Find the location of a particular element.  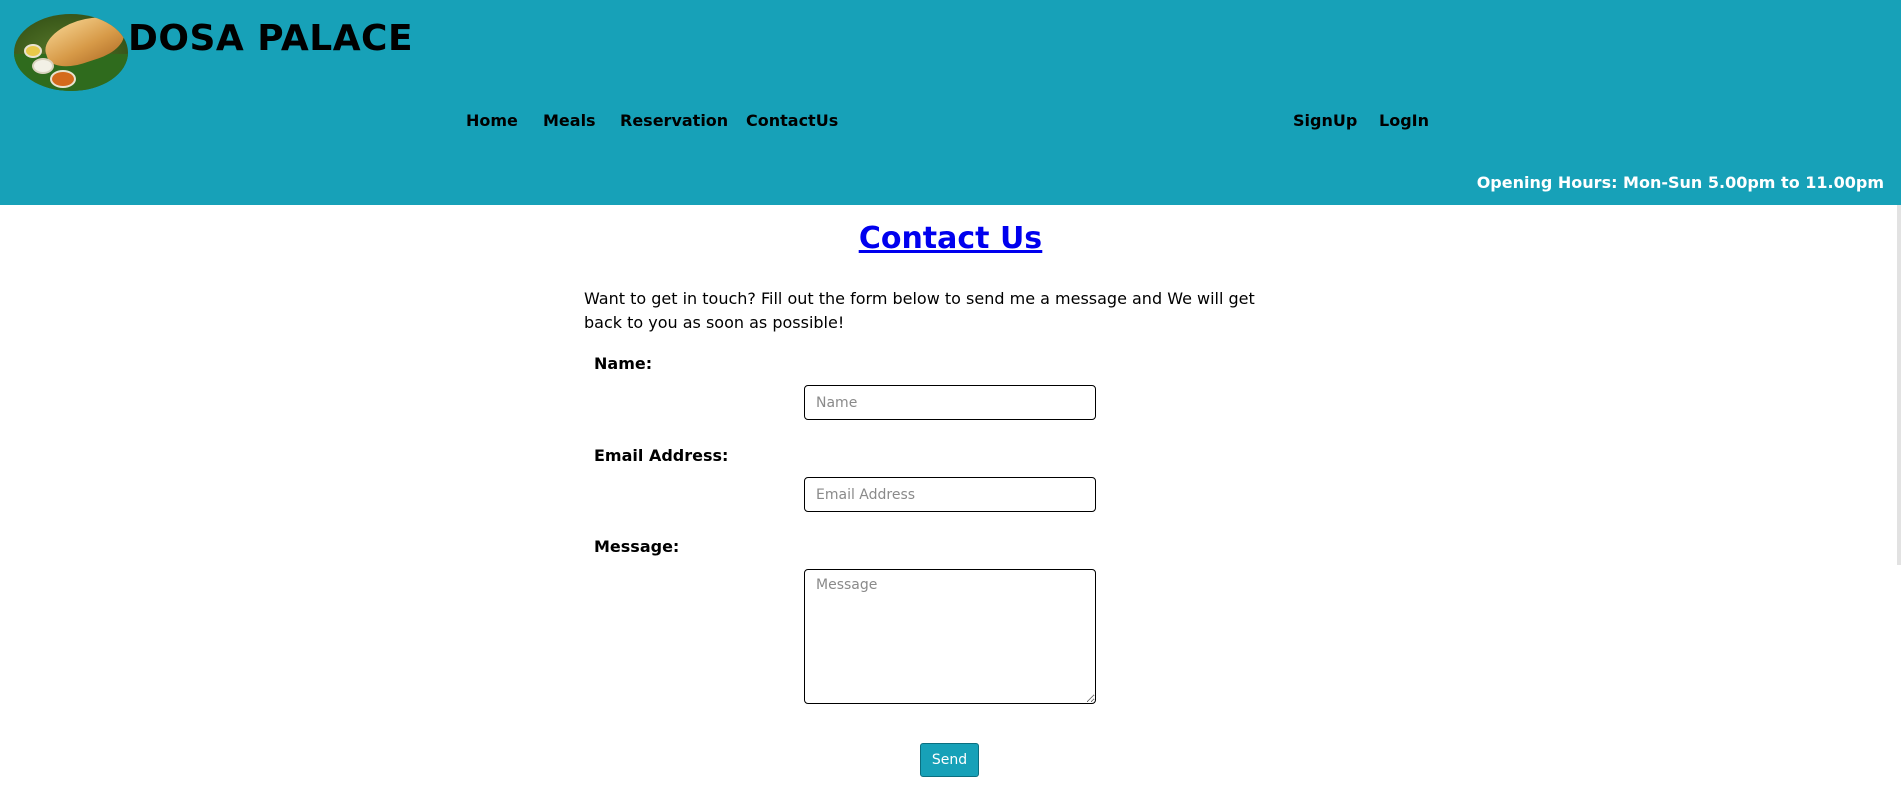

name-label: Name: is located at coordinates (623, 363).